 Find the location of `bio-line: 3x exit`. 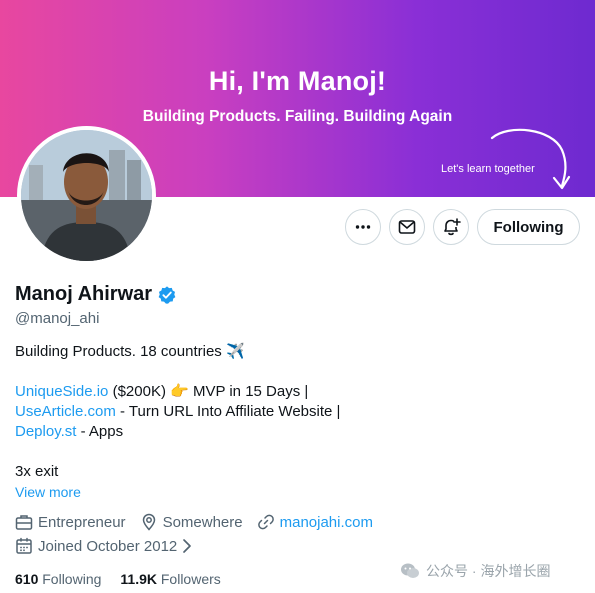

bio-line: 3x exit is located at coordinates (37, 471).